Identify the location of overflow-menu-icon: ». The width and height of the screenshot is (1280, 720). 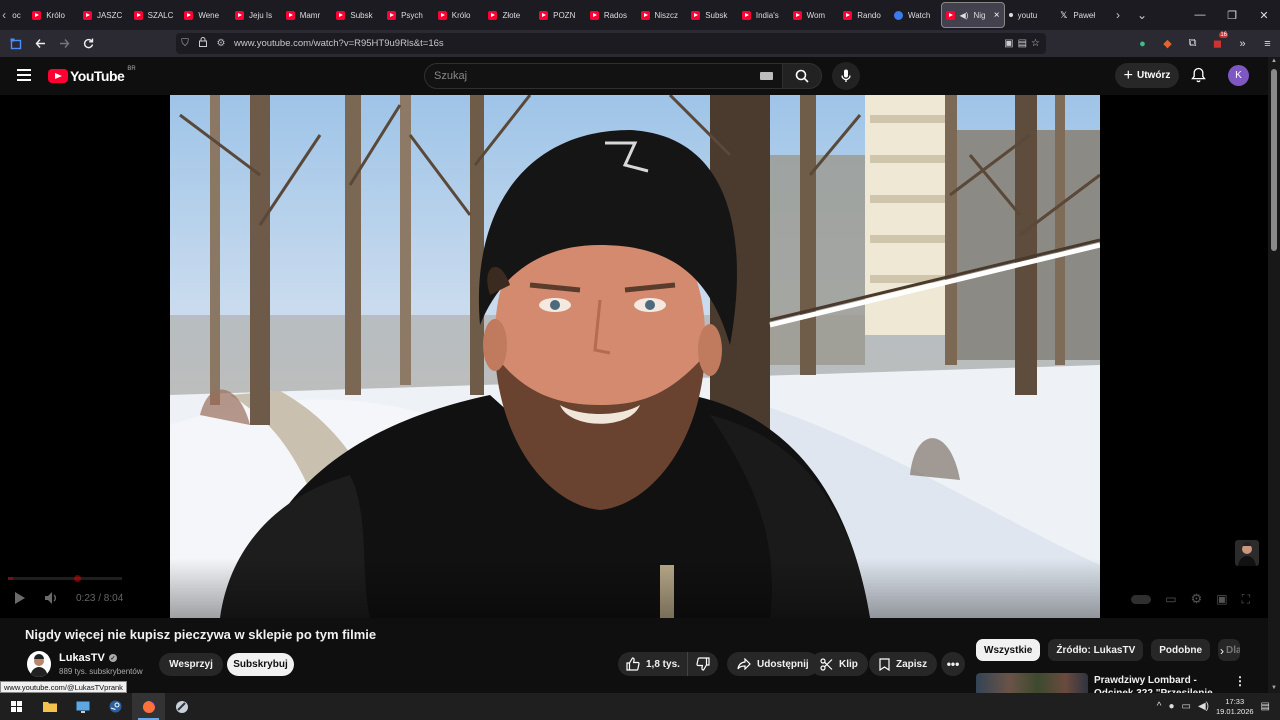
(1242, 44).